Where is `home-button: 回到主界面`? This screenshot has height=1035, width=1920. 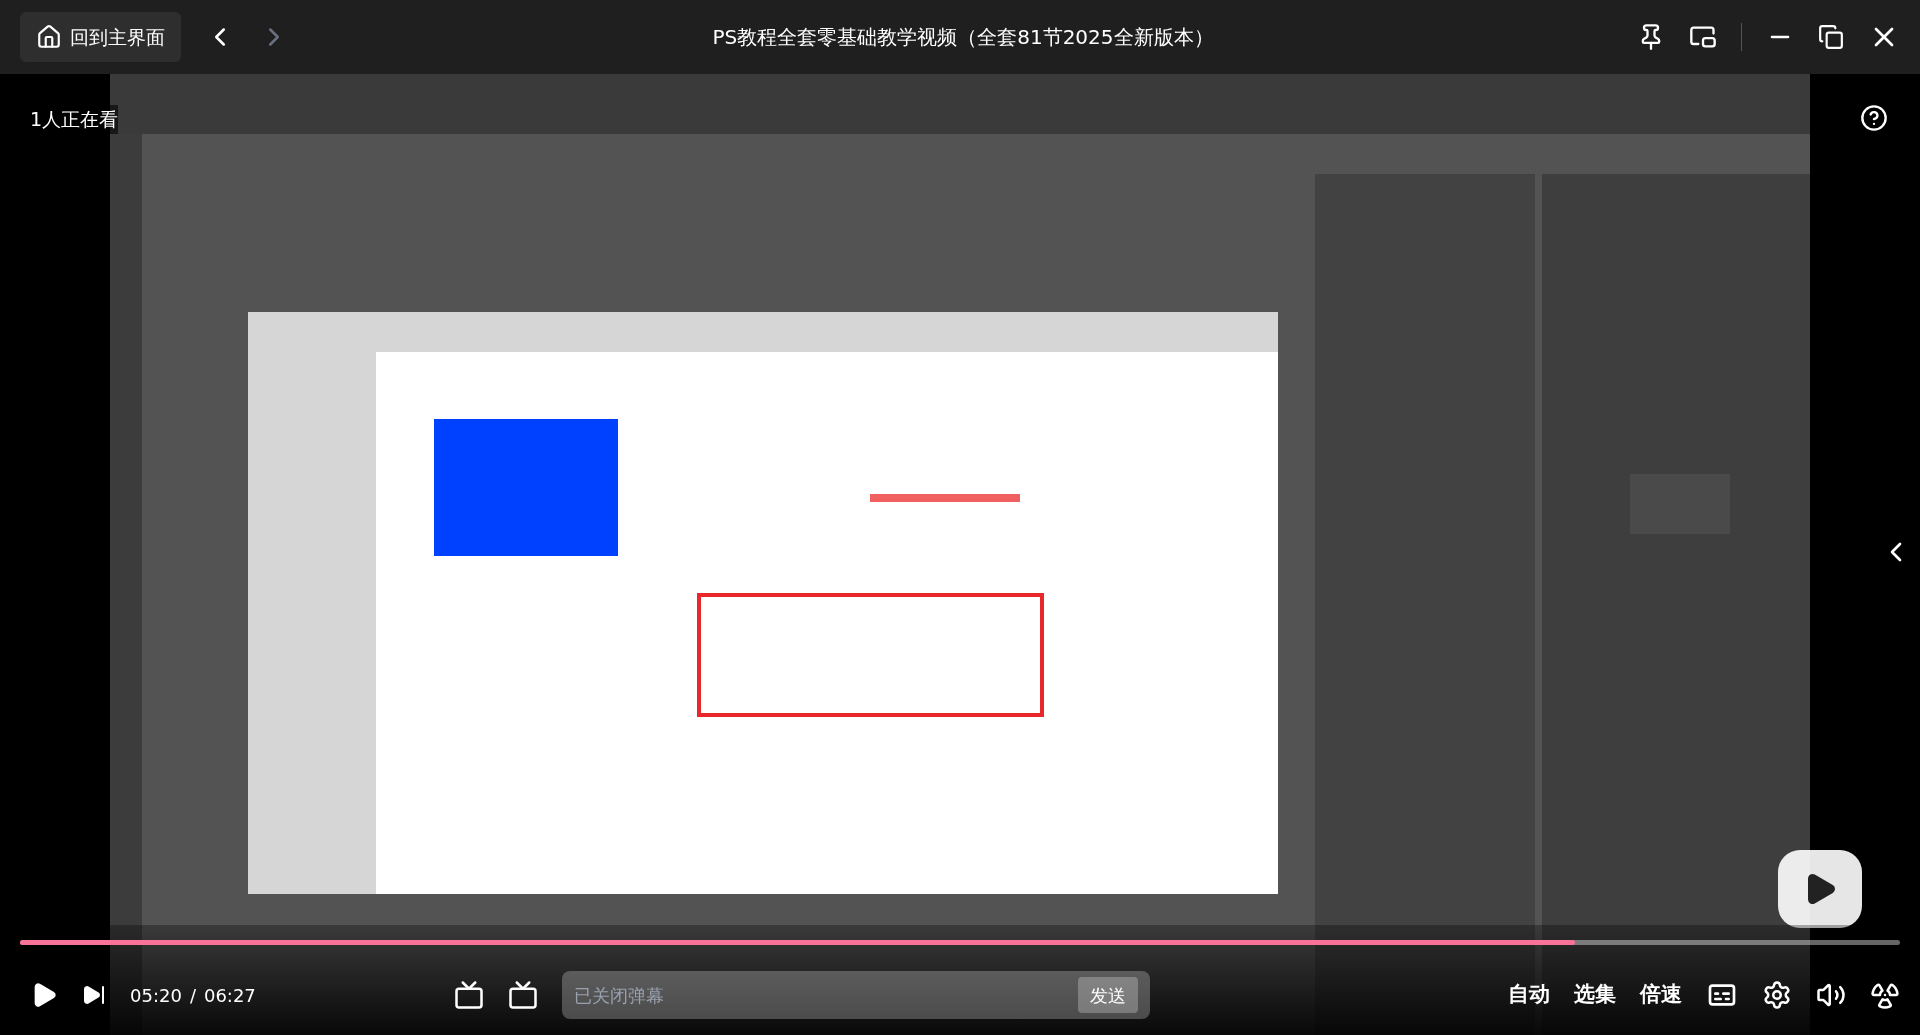 home-button: 回到主界面 is located at coordinates (100, 37).